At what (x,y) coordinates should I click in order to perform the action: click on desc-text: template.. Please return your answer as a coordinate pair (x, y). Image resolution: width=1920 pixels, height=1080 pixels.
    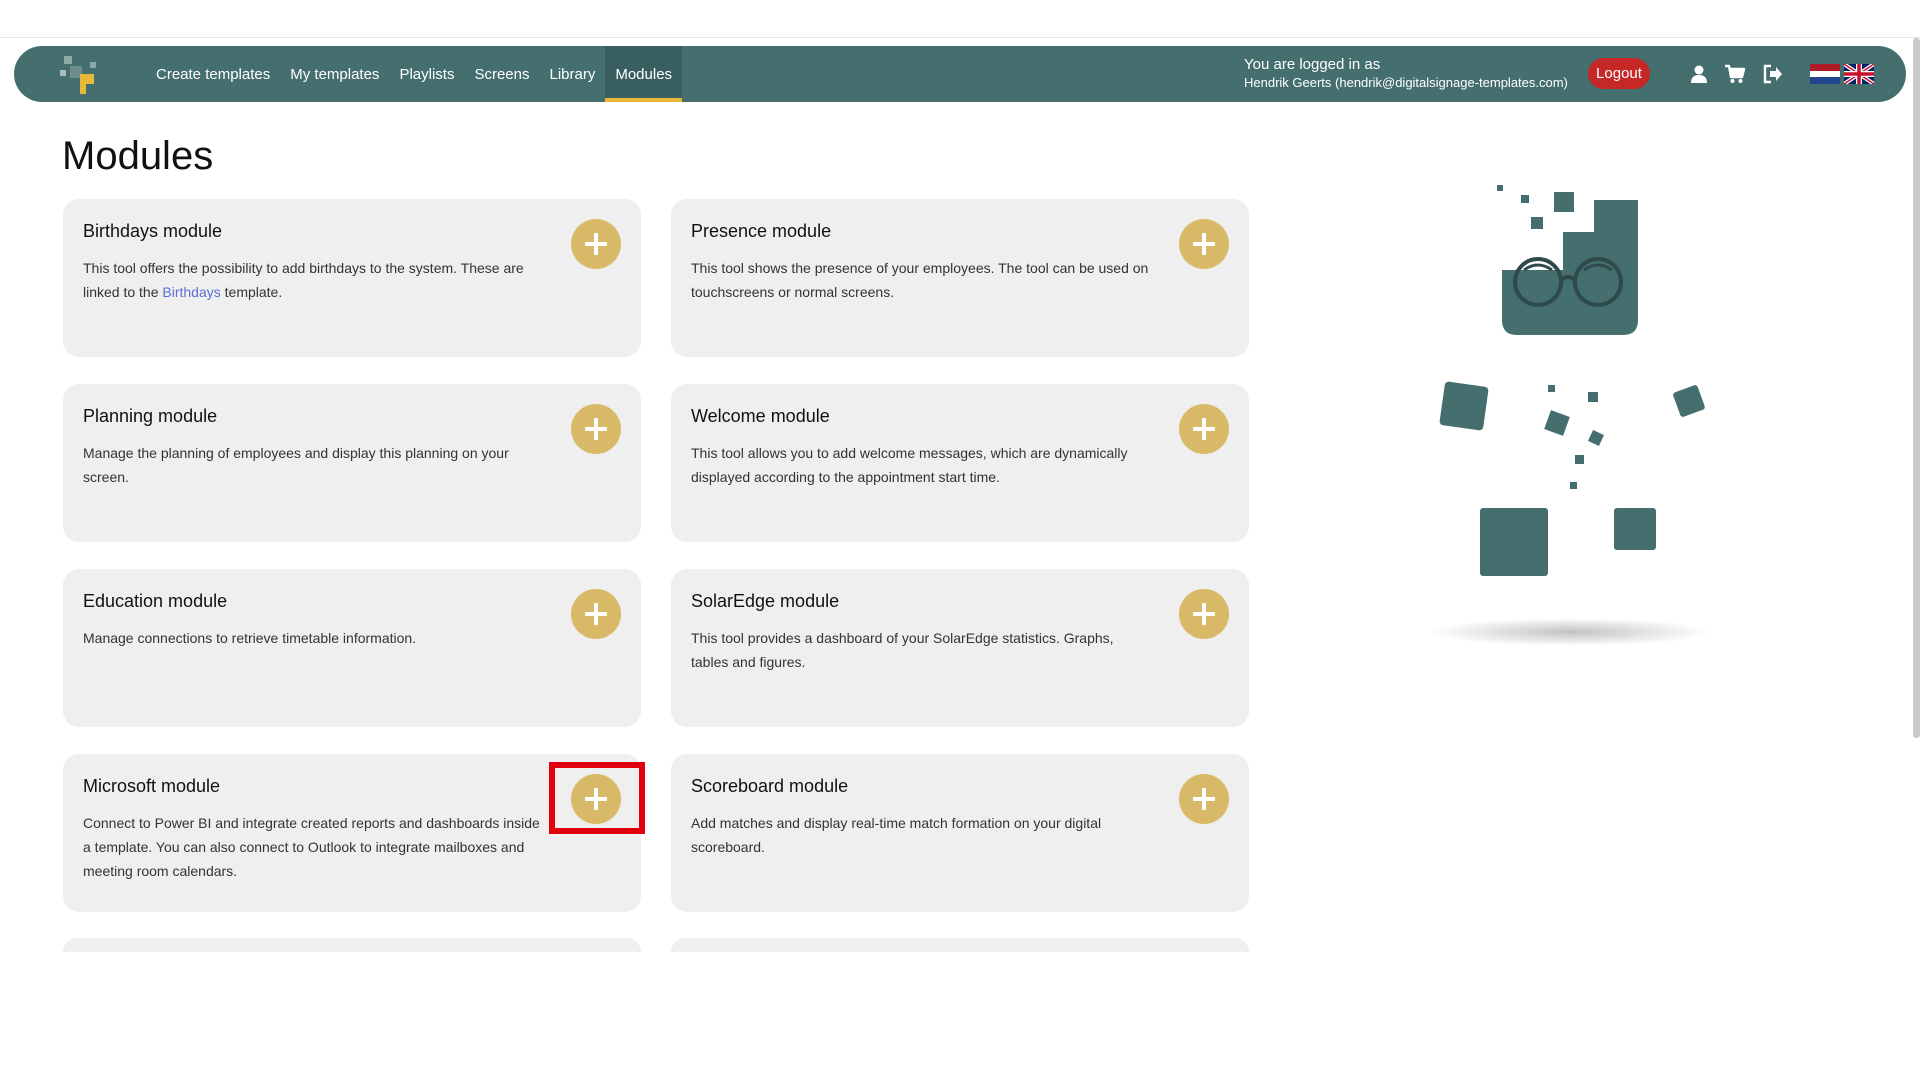
    Looking at the image, I should click on (251, 292).